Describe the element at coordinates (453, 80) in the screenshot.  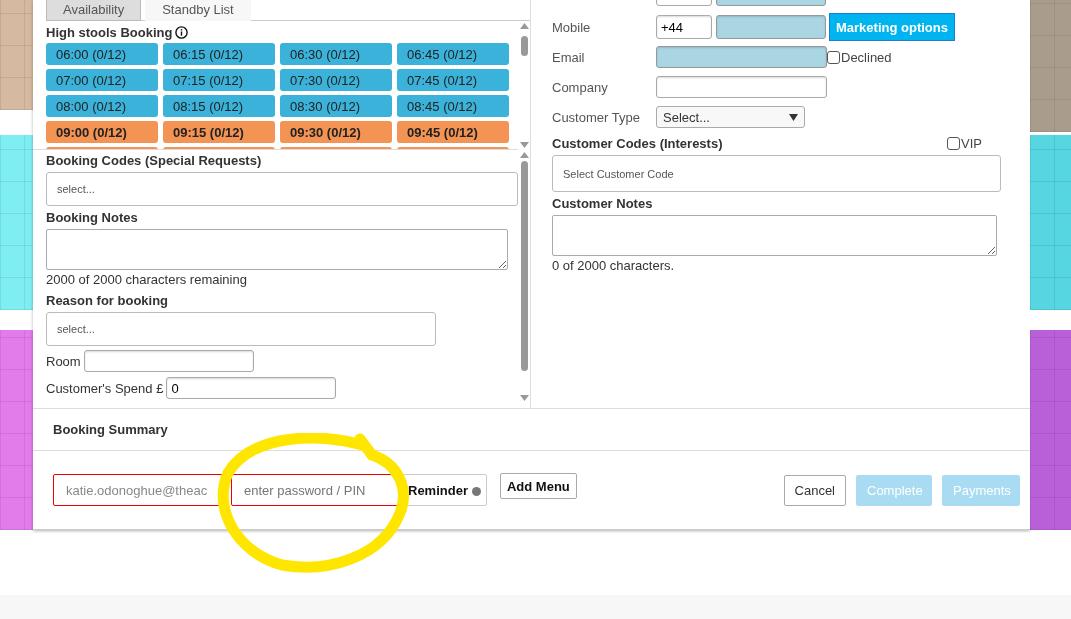
I see `time-slot: 07:45 (0/12)` at that location.